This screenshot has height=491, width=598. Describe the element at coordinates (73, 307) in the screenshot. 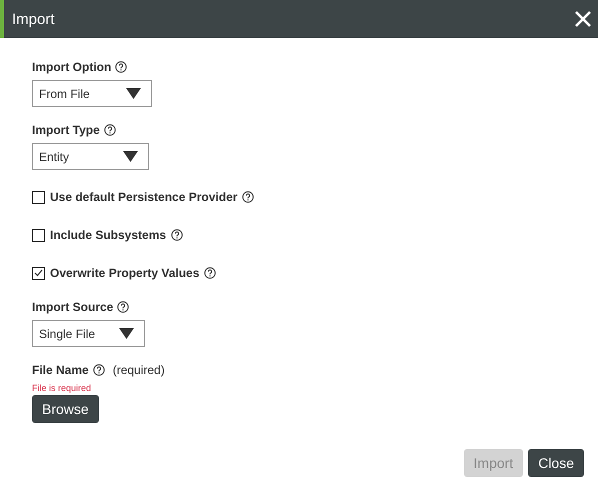

I see `field-label: Import Source` at that location.